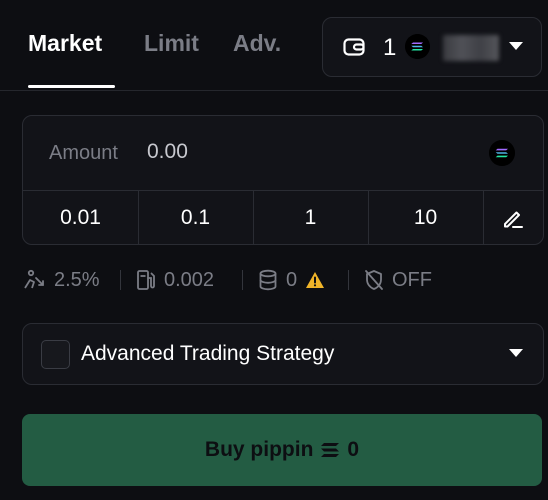 This screenshot has height=500, width=548. What do you see at coordinates (297, 152) in the screenshot?
I see `amount-input` at bounding box center [297, 152].